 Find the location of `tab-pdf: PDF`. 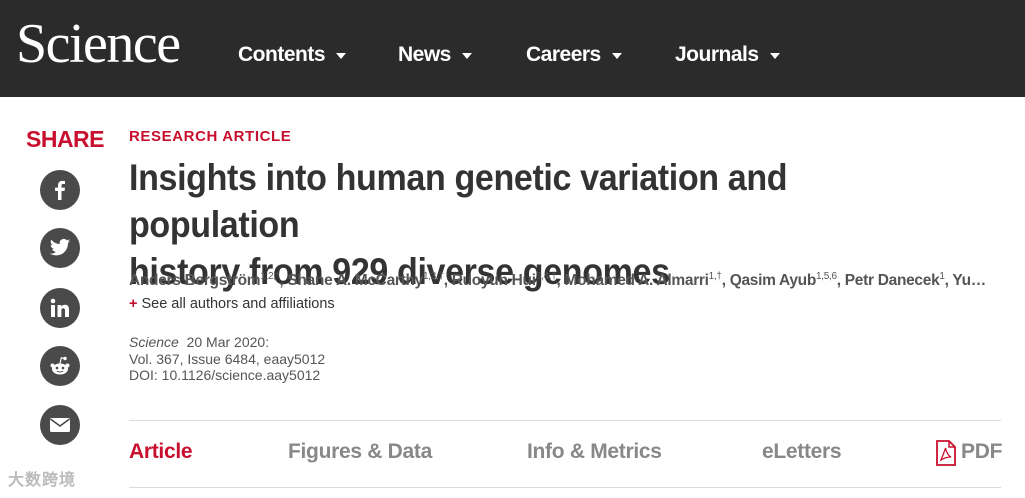

tab-pdf: PDF is located at coordinates (981, 452).